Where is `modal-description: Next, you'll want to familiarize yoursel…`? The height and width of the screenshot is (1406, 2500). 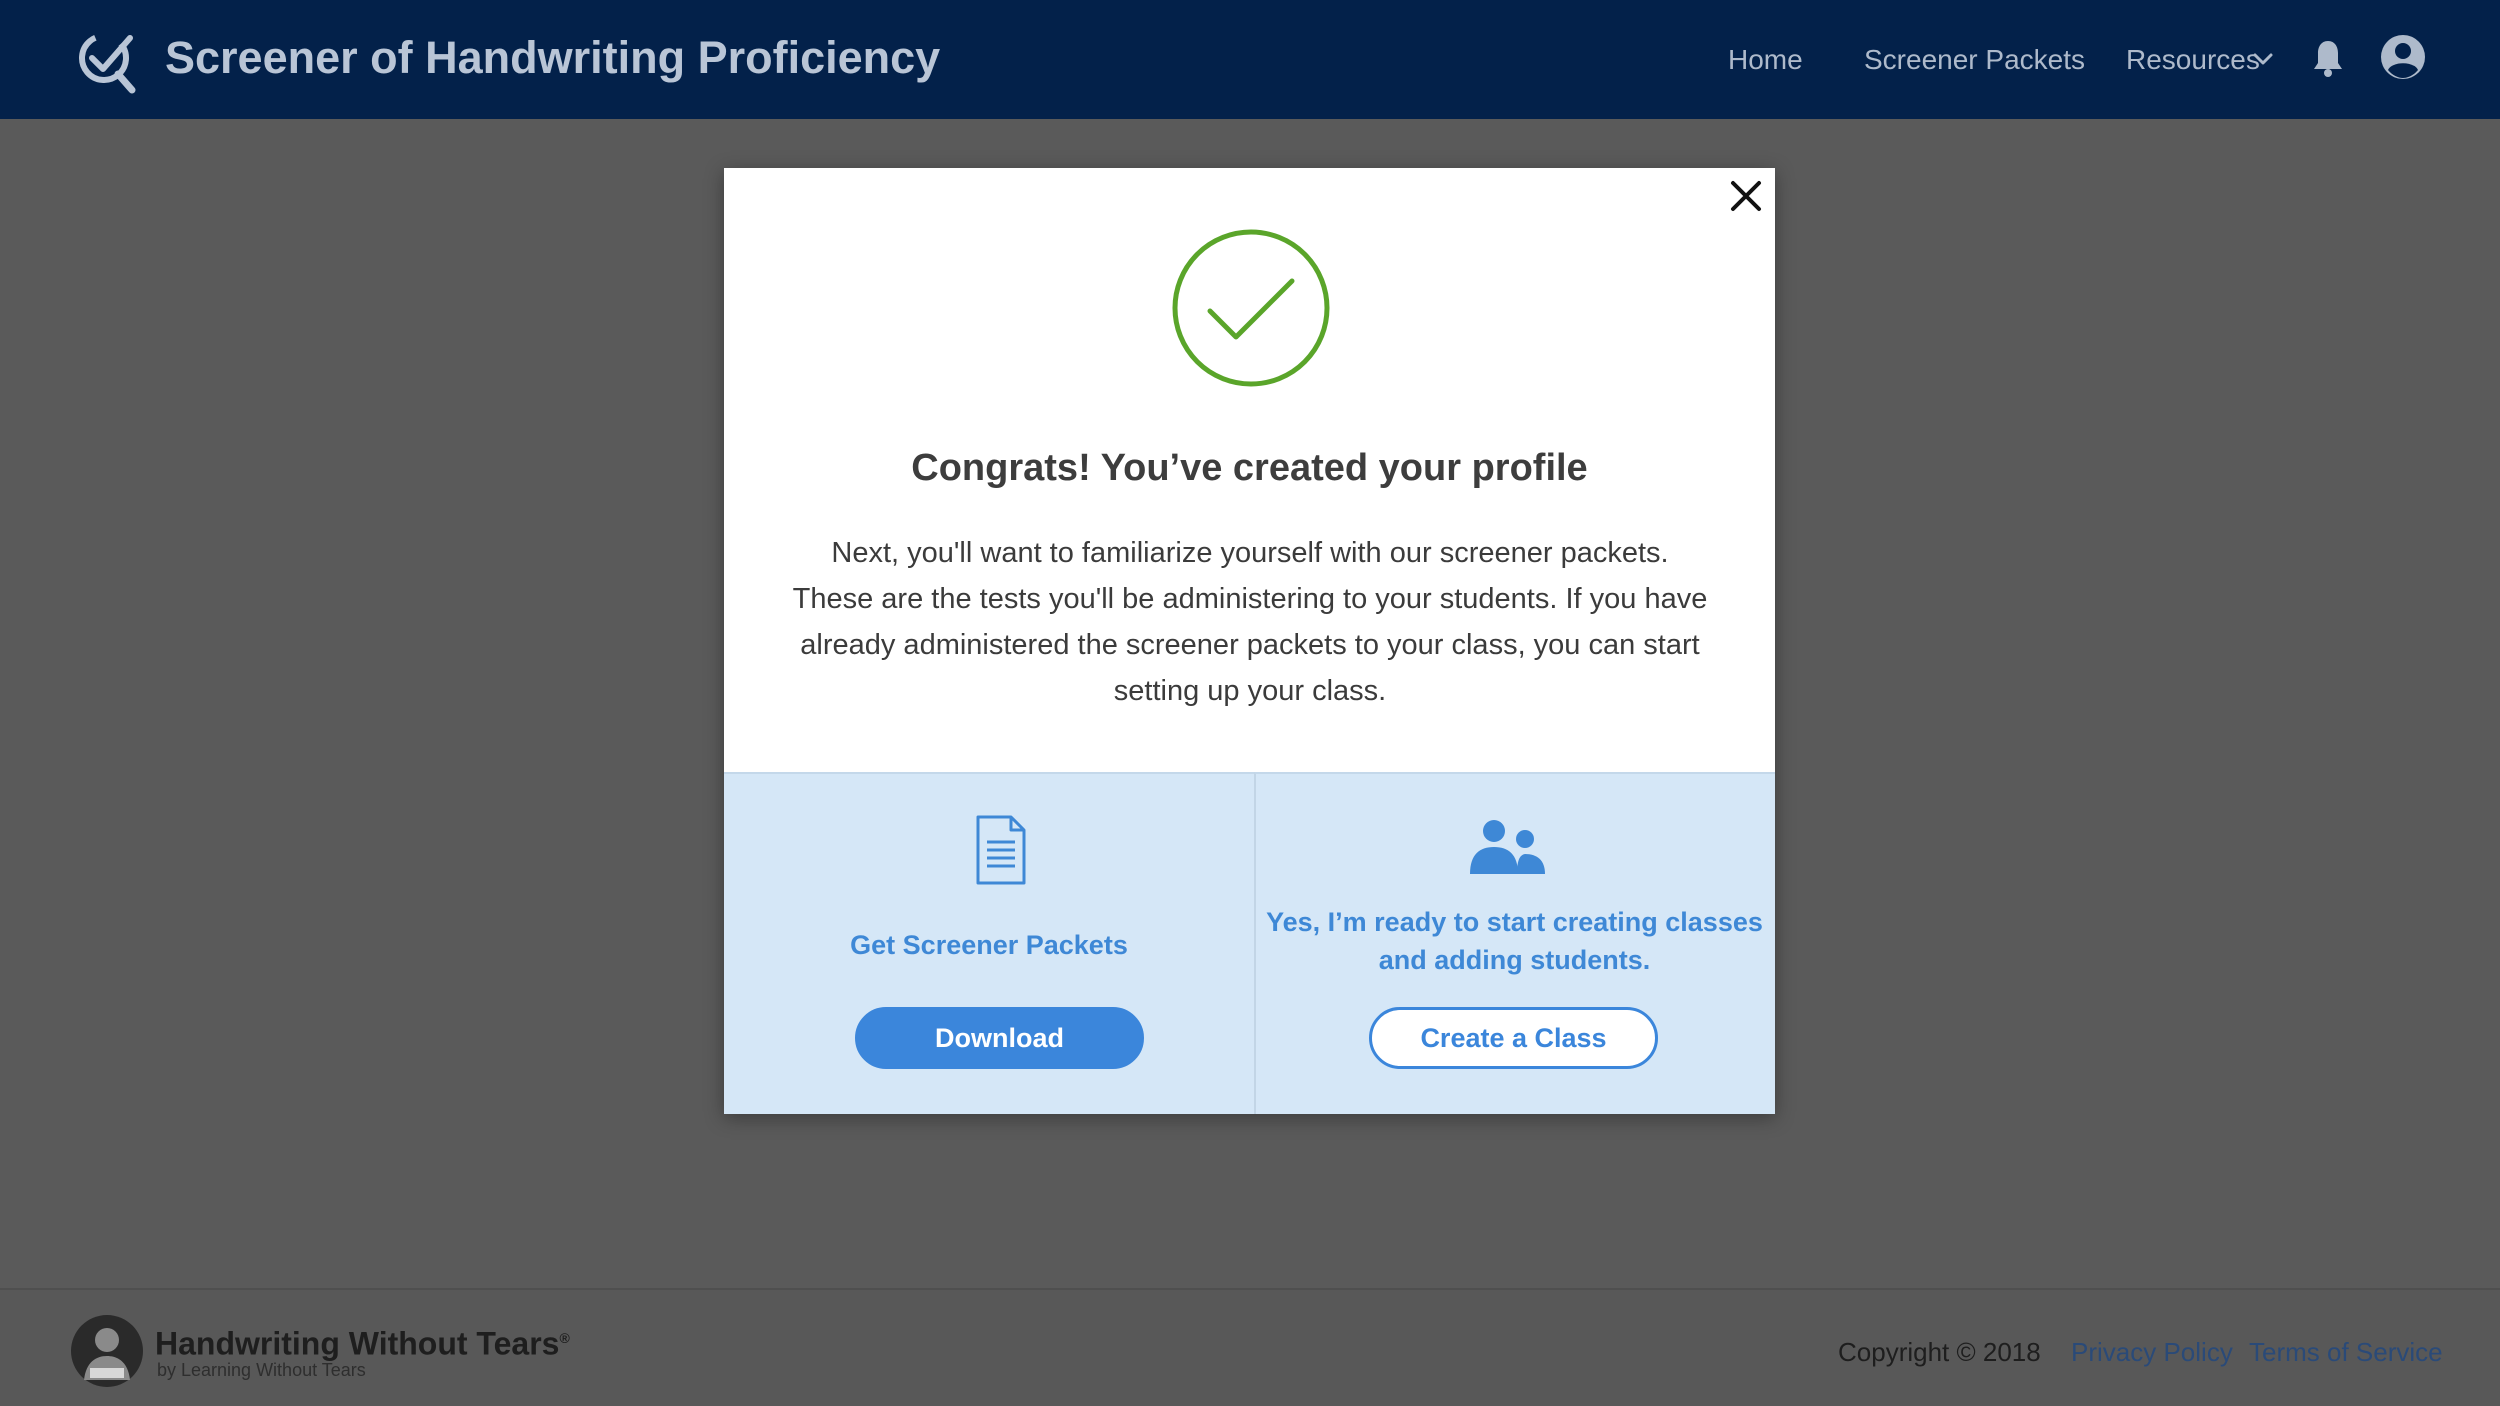 modal-description: Next, you'll want to familiarize yoursel… is located at coordinates (1250, 622).